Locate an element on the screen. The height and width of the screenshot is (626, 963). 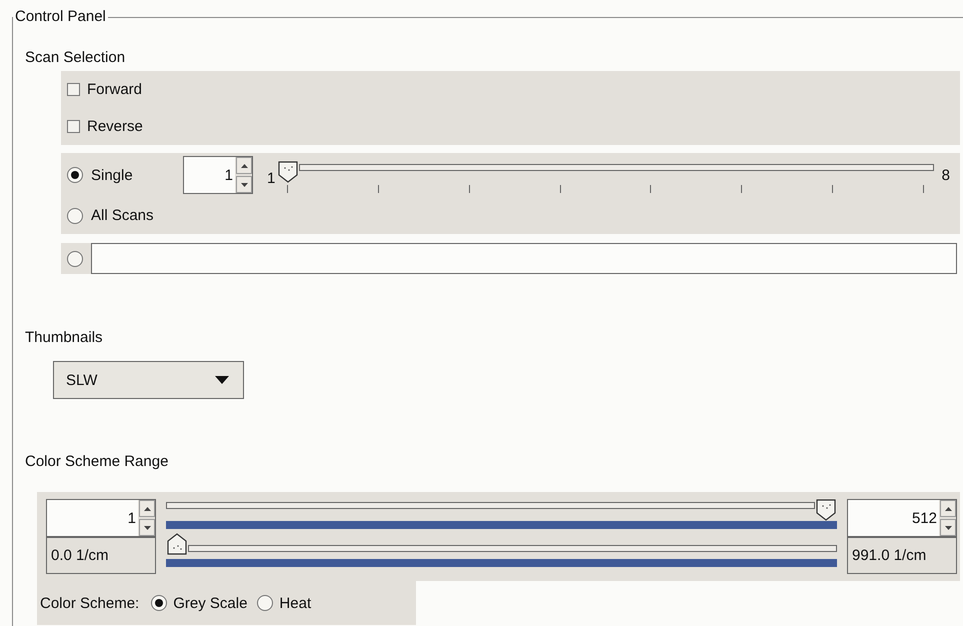
section-title: Scan Selection is located at coordinates (75, 58).